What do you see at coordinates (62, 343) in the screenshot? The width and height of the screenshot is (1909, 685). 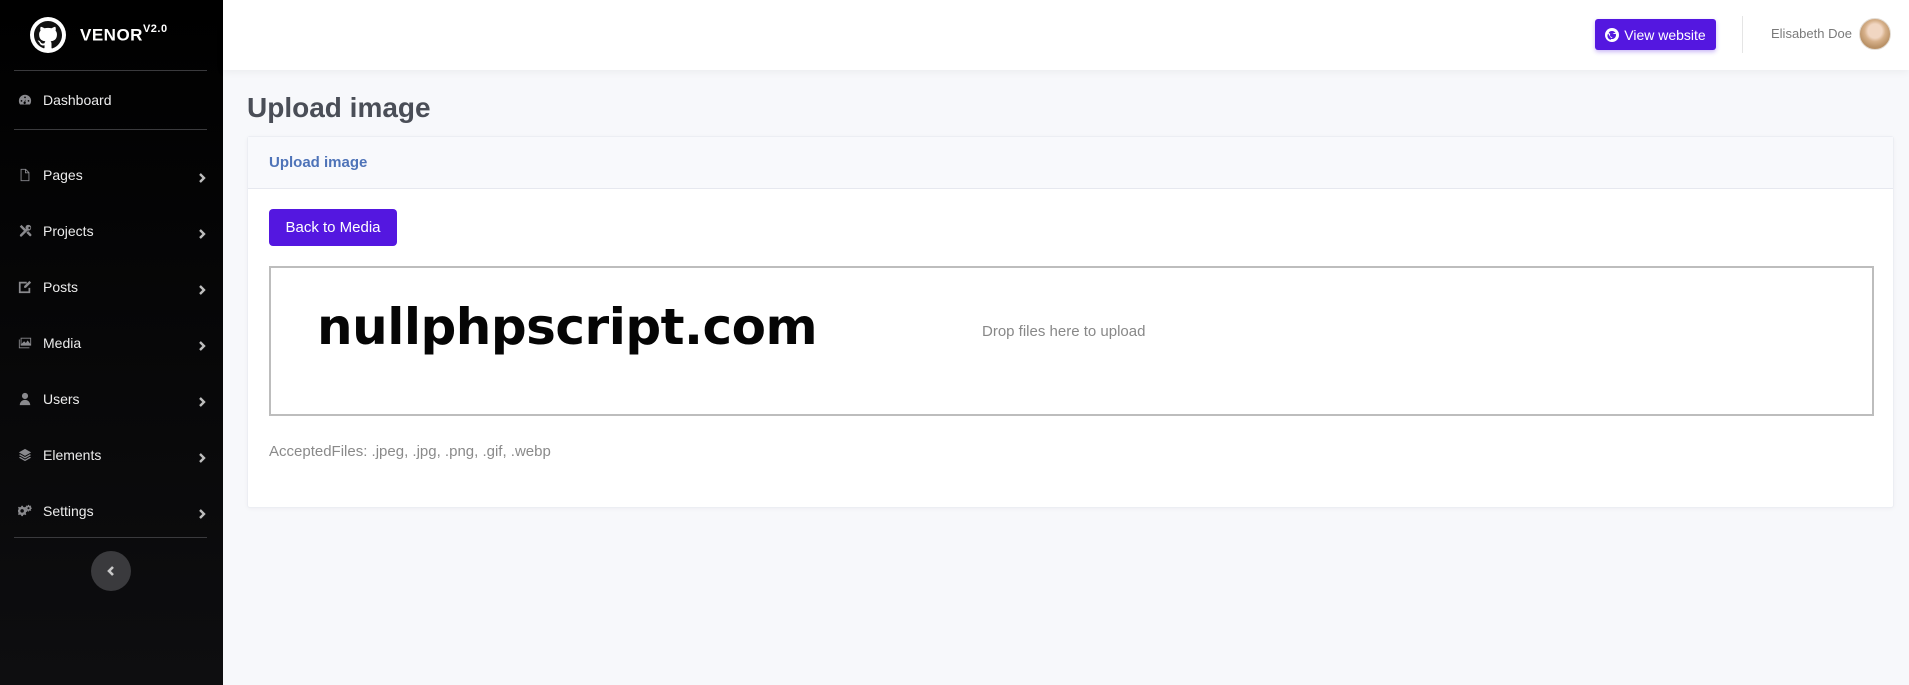 I see `sidebar-item-label: Media` at bounding box center [62, 343].